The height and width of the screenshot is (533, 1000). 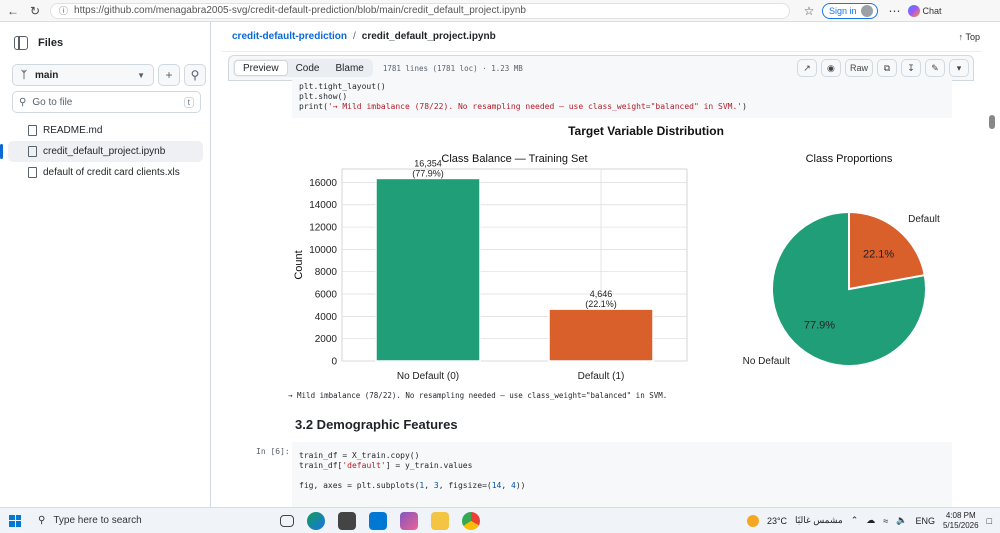 I want to click on file-item-notebook: credit_default_project.ipynb, so click(x=101, y=151).